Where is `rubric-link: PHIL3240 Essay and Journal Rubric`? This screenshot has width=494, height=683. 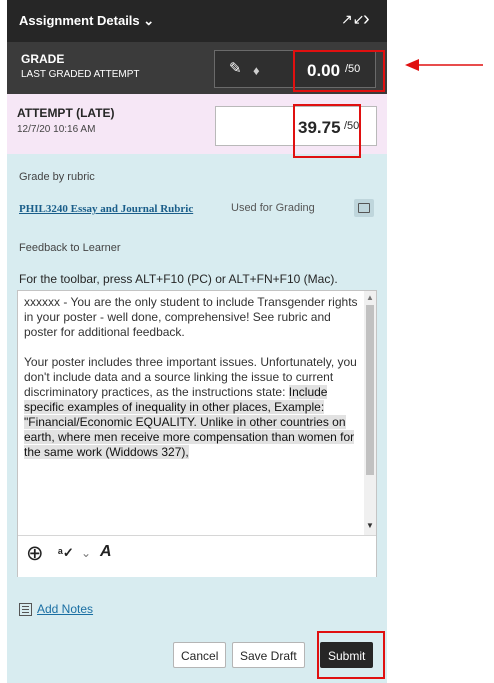 rubric-link: PHIL3240 Essay and Journal Rubric is located at coordinates (106, 209).